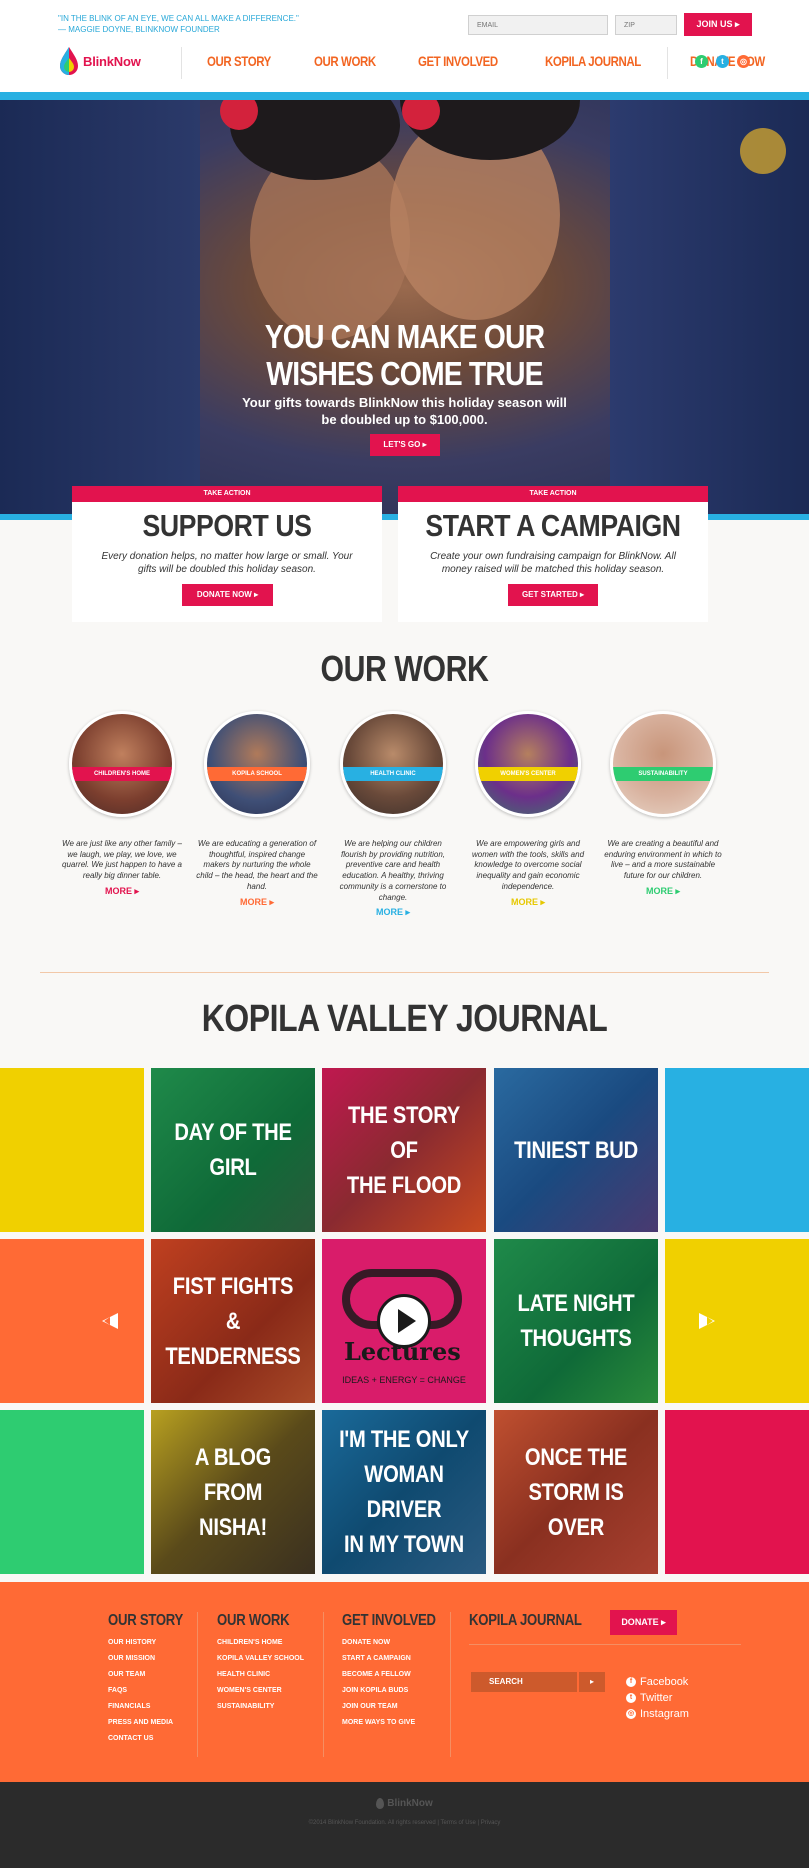 This screenshot has width=809, height=1868. Describe the element at coordinates (576, 1509) in the screenshot. I see `post-title-line: STORM IS OVER` at that location.